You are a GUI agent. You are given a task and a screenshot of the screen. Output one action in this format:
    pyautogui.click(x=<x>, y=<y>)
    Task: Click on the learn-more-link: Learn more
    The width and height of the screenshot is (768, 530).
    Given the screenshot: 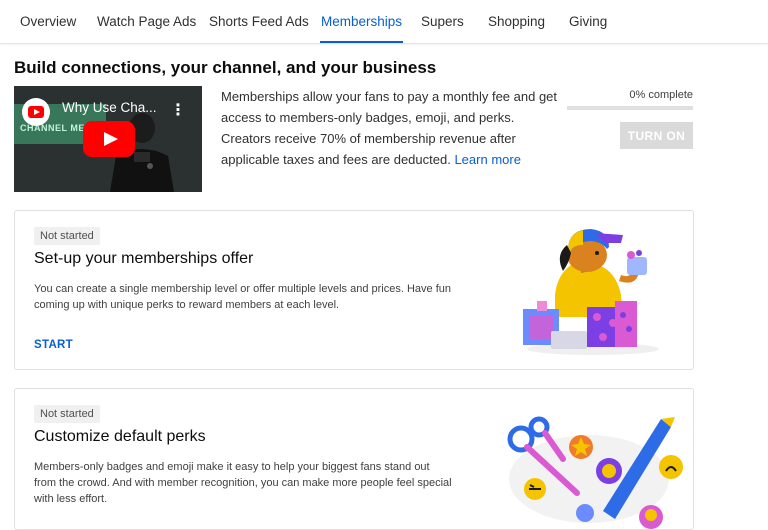 What is the action you would take?
    pyautogui.click(x=487, y=159)
    